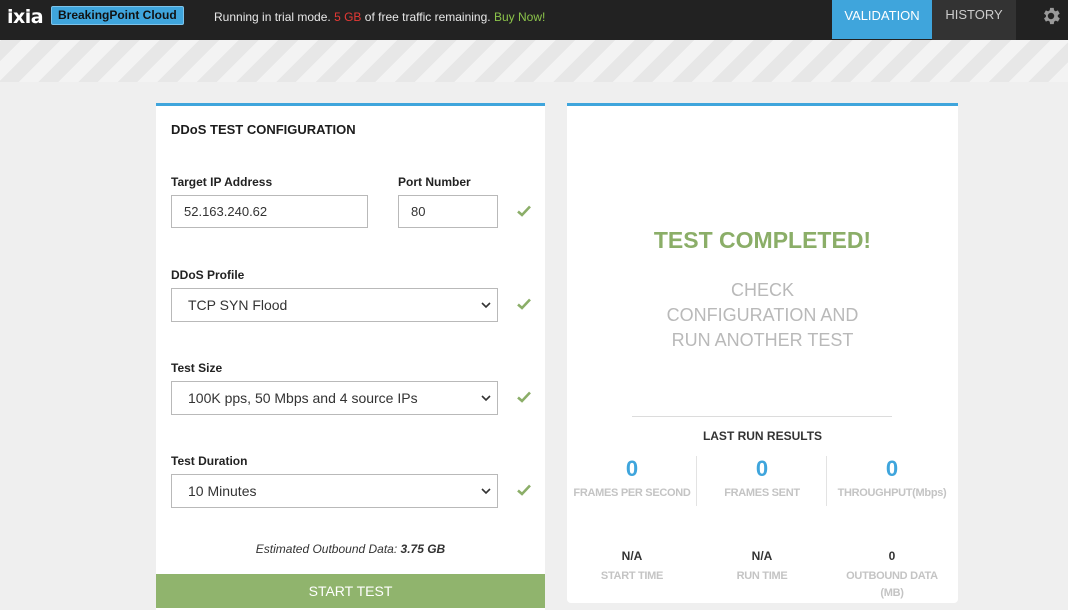 The width and height of the screenshot is (1068, 610). I want to click on outbound-data-stat: 0 OUTBOUND DATA (MB), so click(892, 575).